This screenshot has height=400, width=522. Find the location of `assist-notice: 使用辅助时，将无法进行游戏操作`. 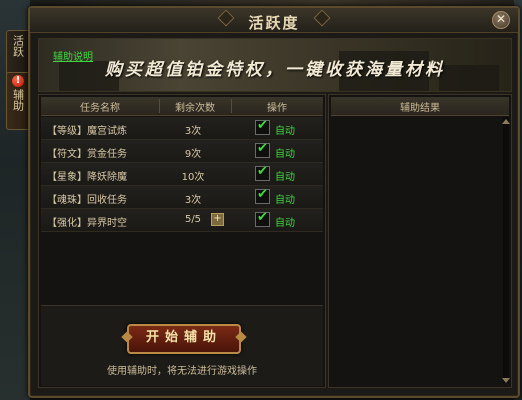

assist-notice: 使用辅助时，将无法进行游戏操作 is located at coordinates (182, 371).